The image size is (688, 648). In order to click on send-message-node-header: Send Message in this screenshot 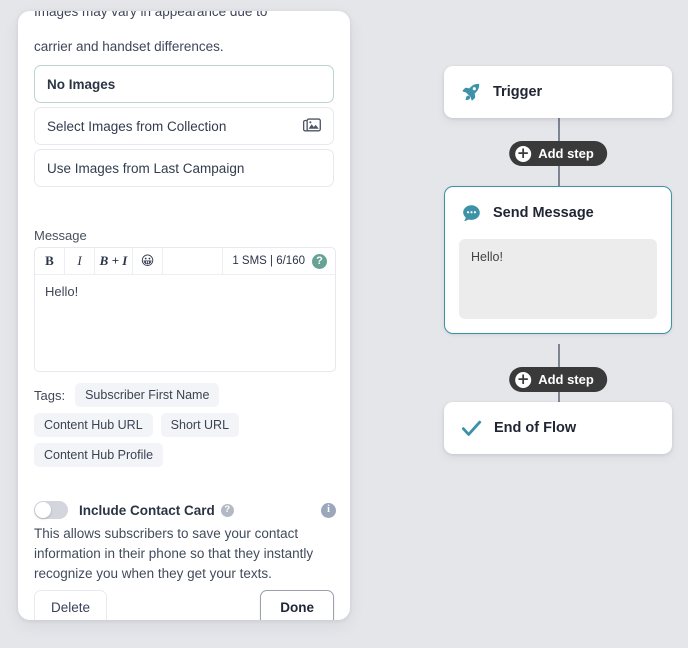, I will do `click(558, 213)`.